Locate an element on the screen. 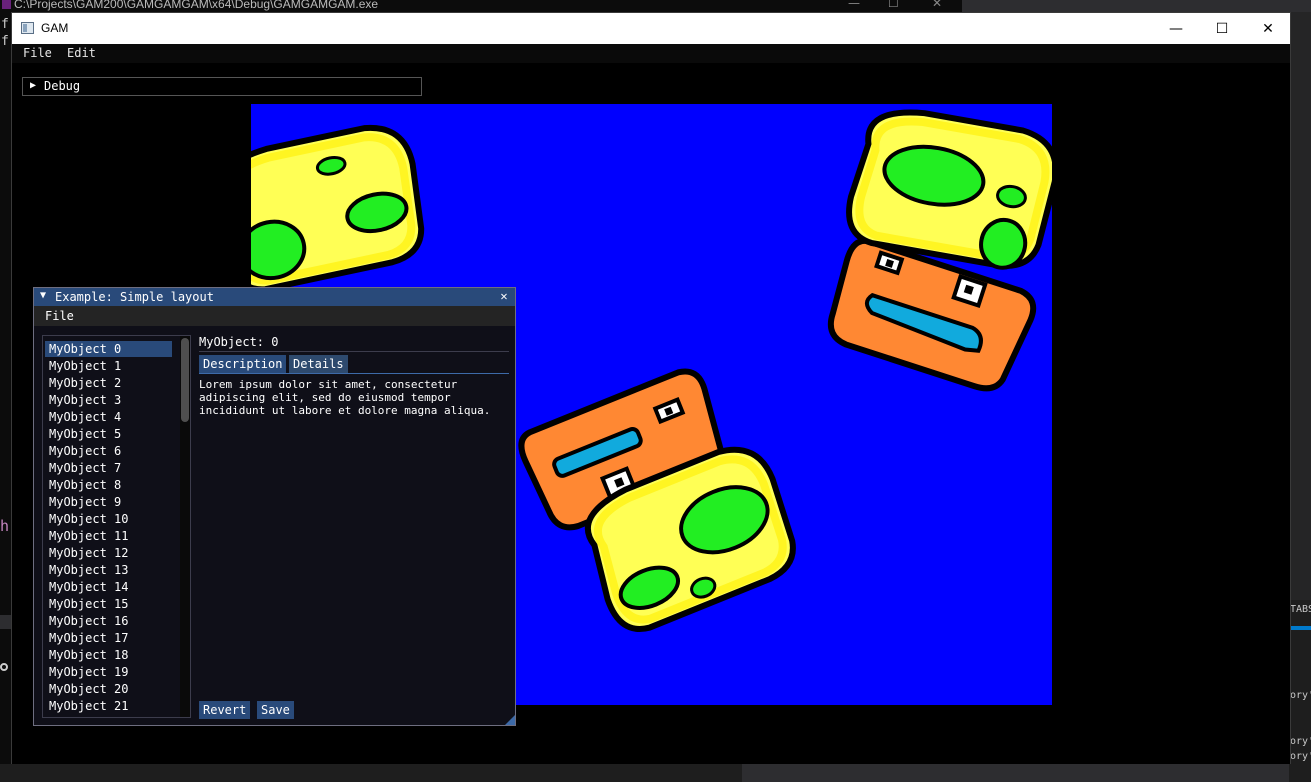 This screenshot has height=782, width=1311. console-close-icon: ✕ is located at coordinates (937, 5).